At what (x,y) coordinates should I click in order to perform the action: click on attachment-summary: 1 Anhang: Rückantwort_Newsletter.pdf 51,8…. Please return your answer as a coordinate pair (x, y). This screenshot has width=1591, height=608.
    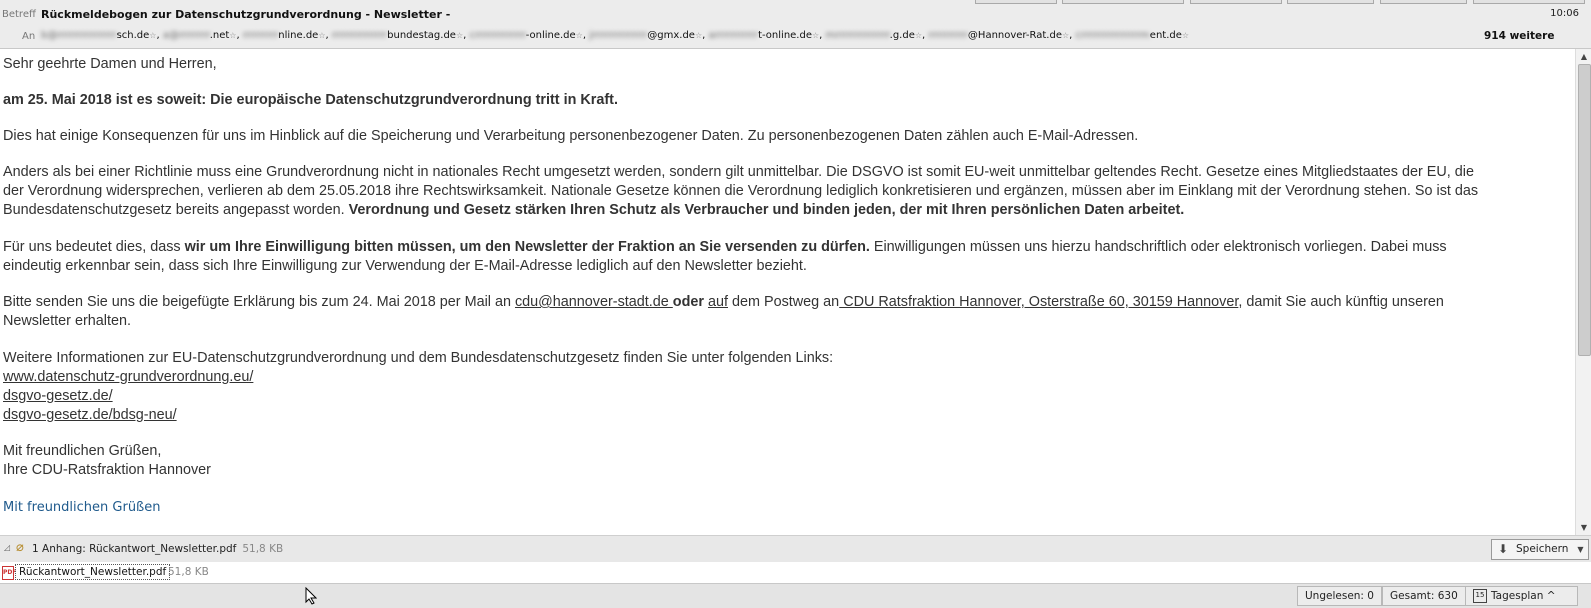
    Looking at the image, I should click on (157, 549).